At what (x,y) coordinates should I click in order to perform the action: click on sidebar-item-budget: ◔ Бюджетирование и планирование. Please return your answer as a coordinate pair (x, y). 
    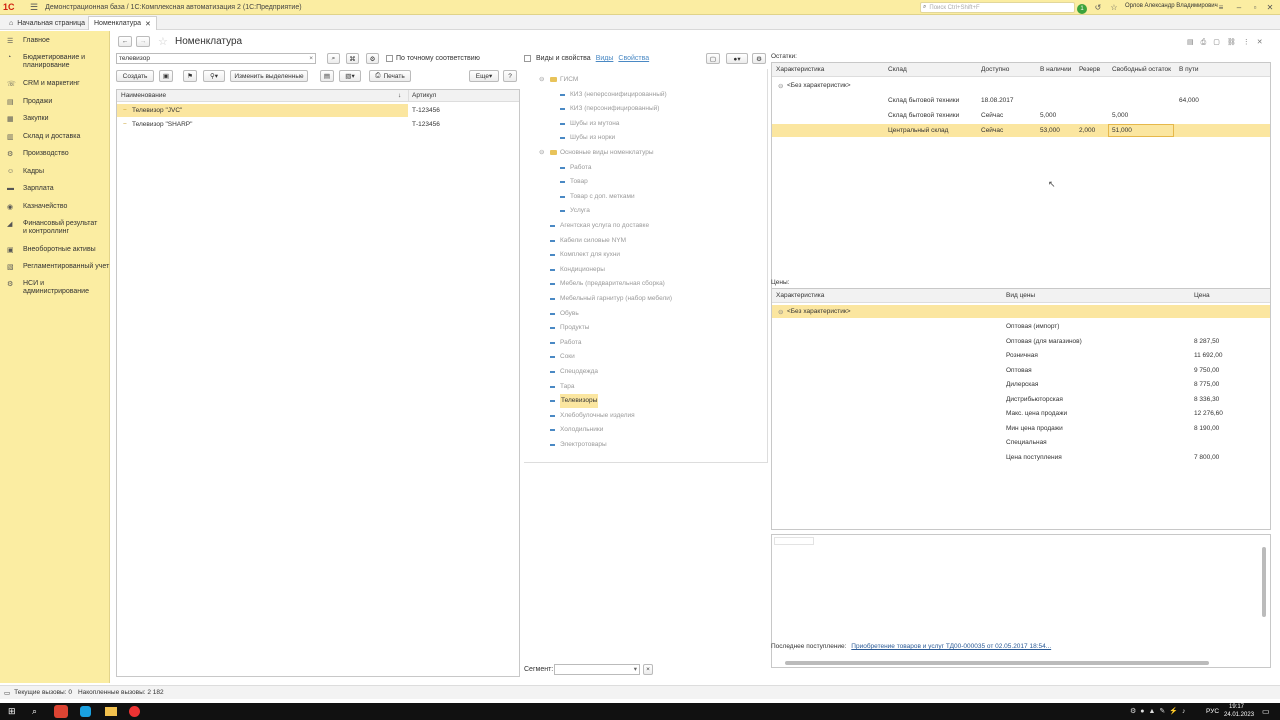
    Looking at the image, I should click on (55, 62).